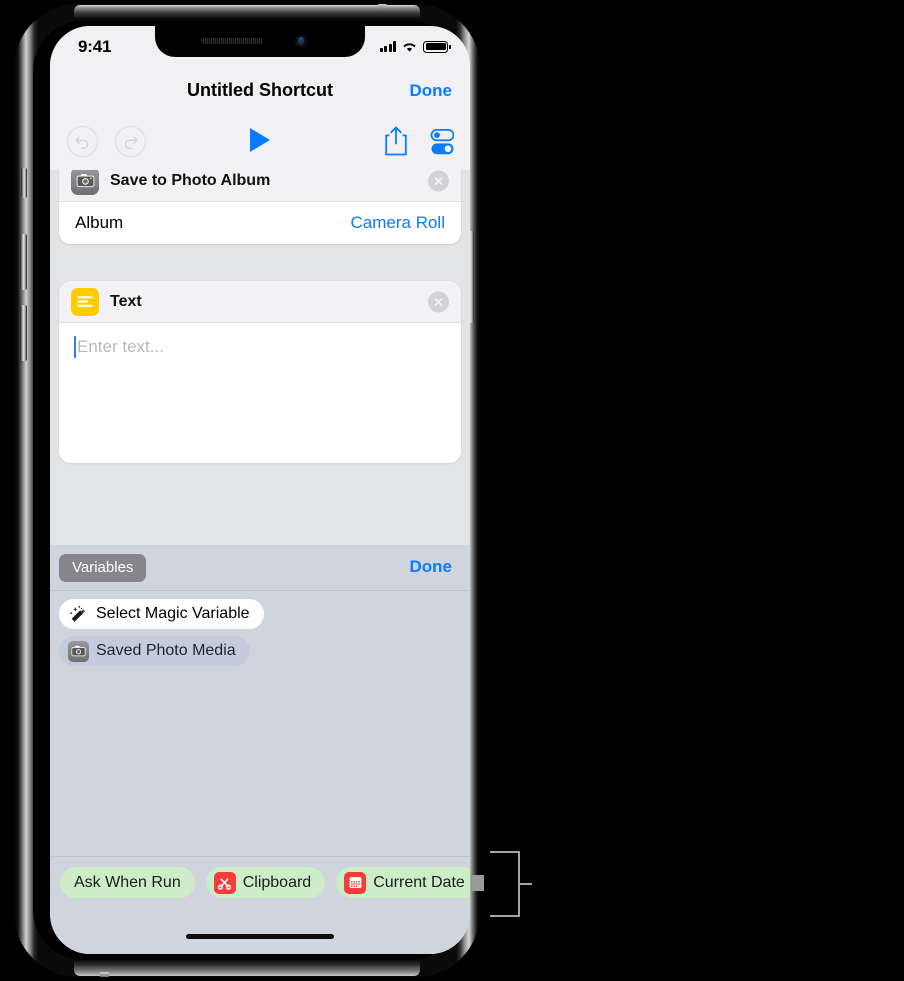 The image size is (904, 981). What do you see at coordinates (247, 11) in the screenshot?
I see `frame-top-band` at bounding box center [247, 11].